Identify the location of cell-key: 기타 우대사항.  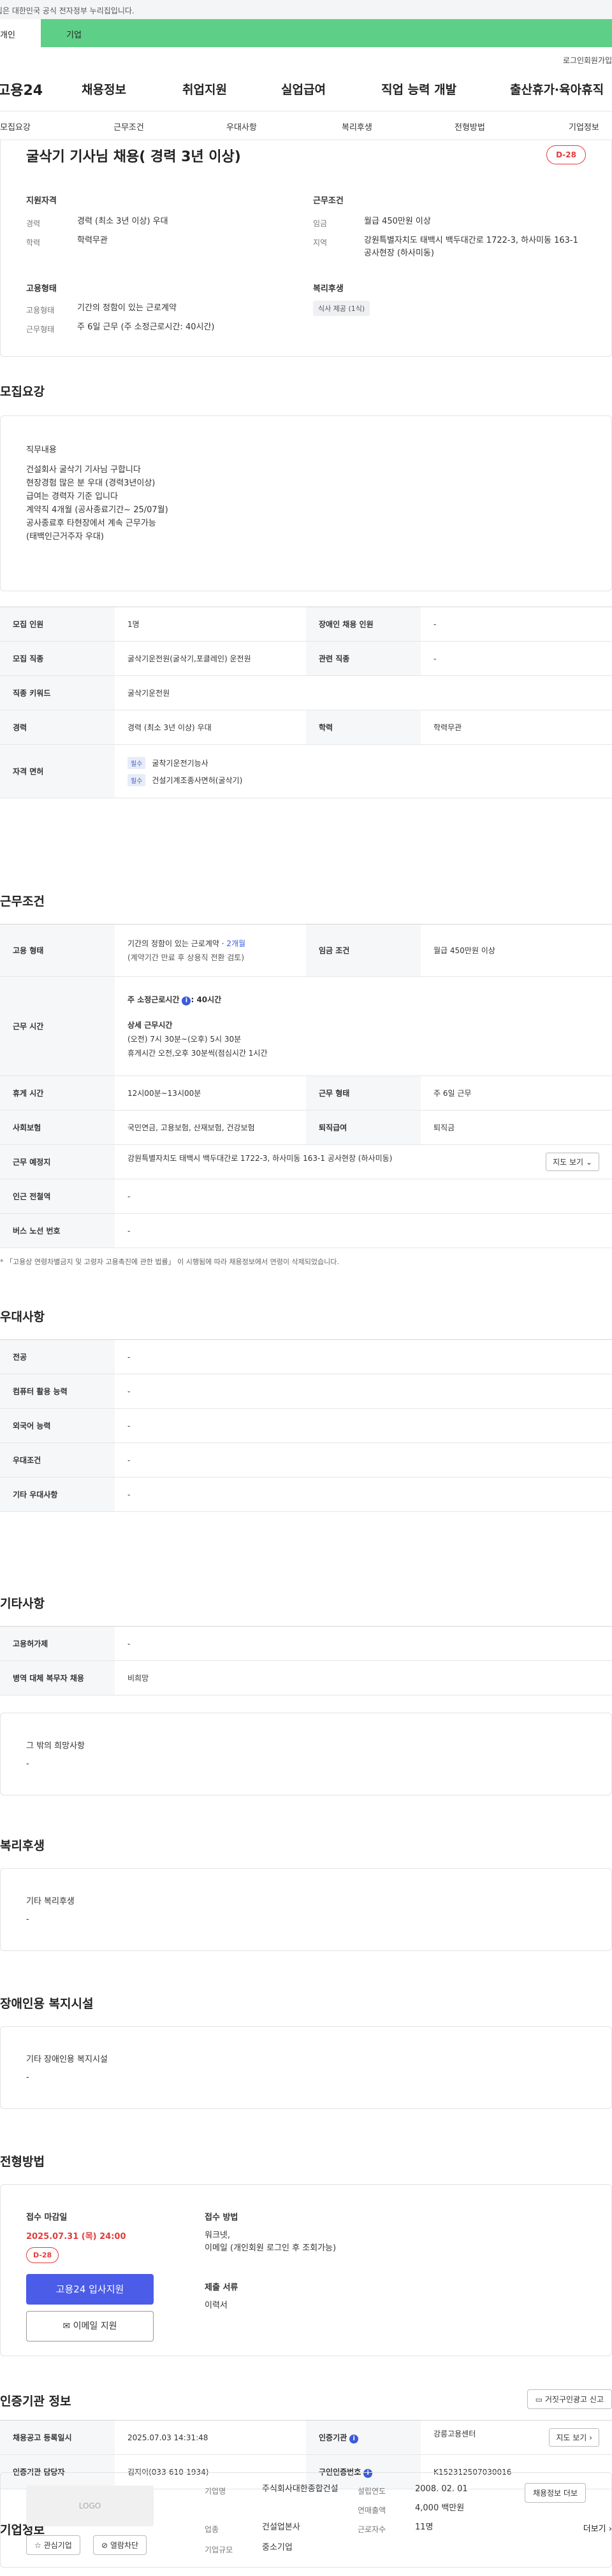
(57, 1494).